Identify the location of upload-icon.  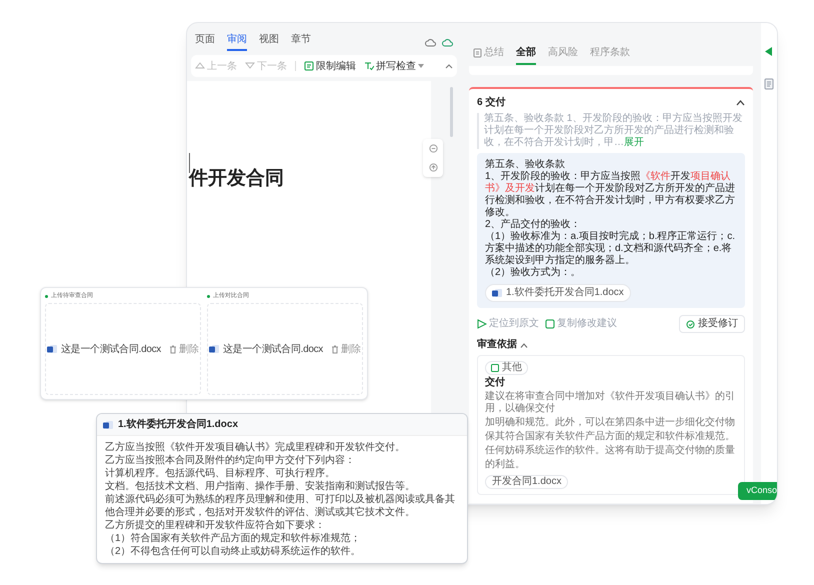
(433, 167).